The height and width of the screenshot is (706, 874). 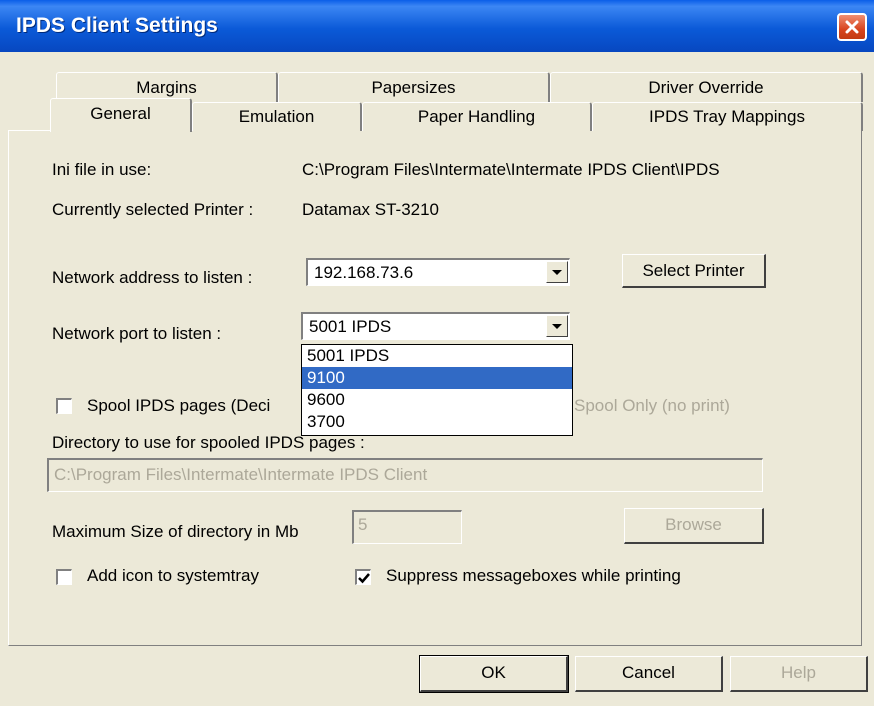 I want to click on ini-file-label: Ini file in use:, so click(x=102, y=169).